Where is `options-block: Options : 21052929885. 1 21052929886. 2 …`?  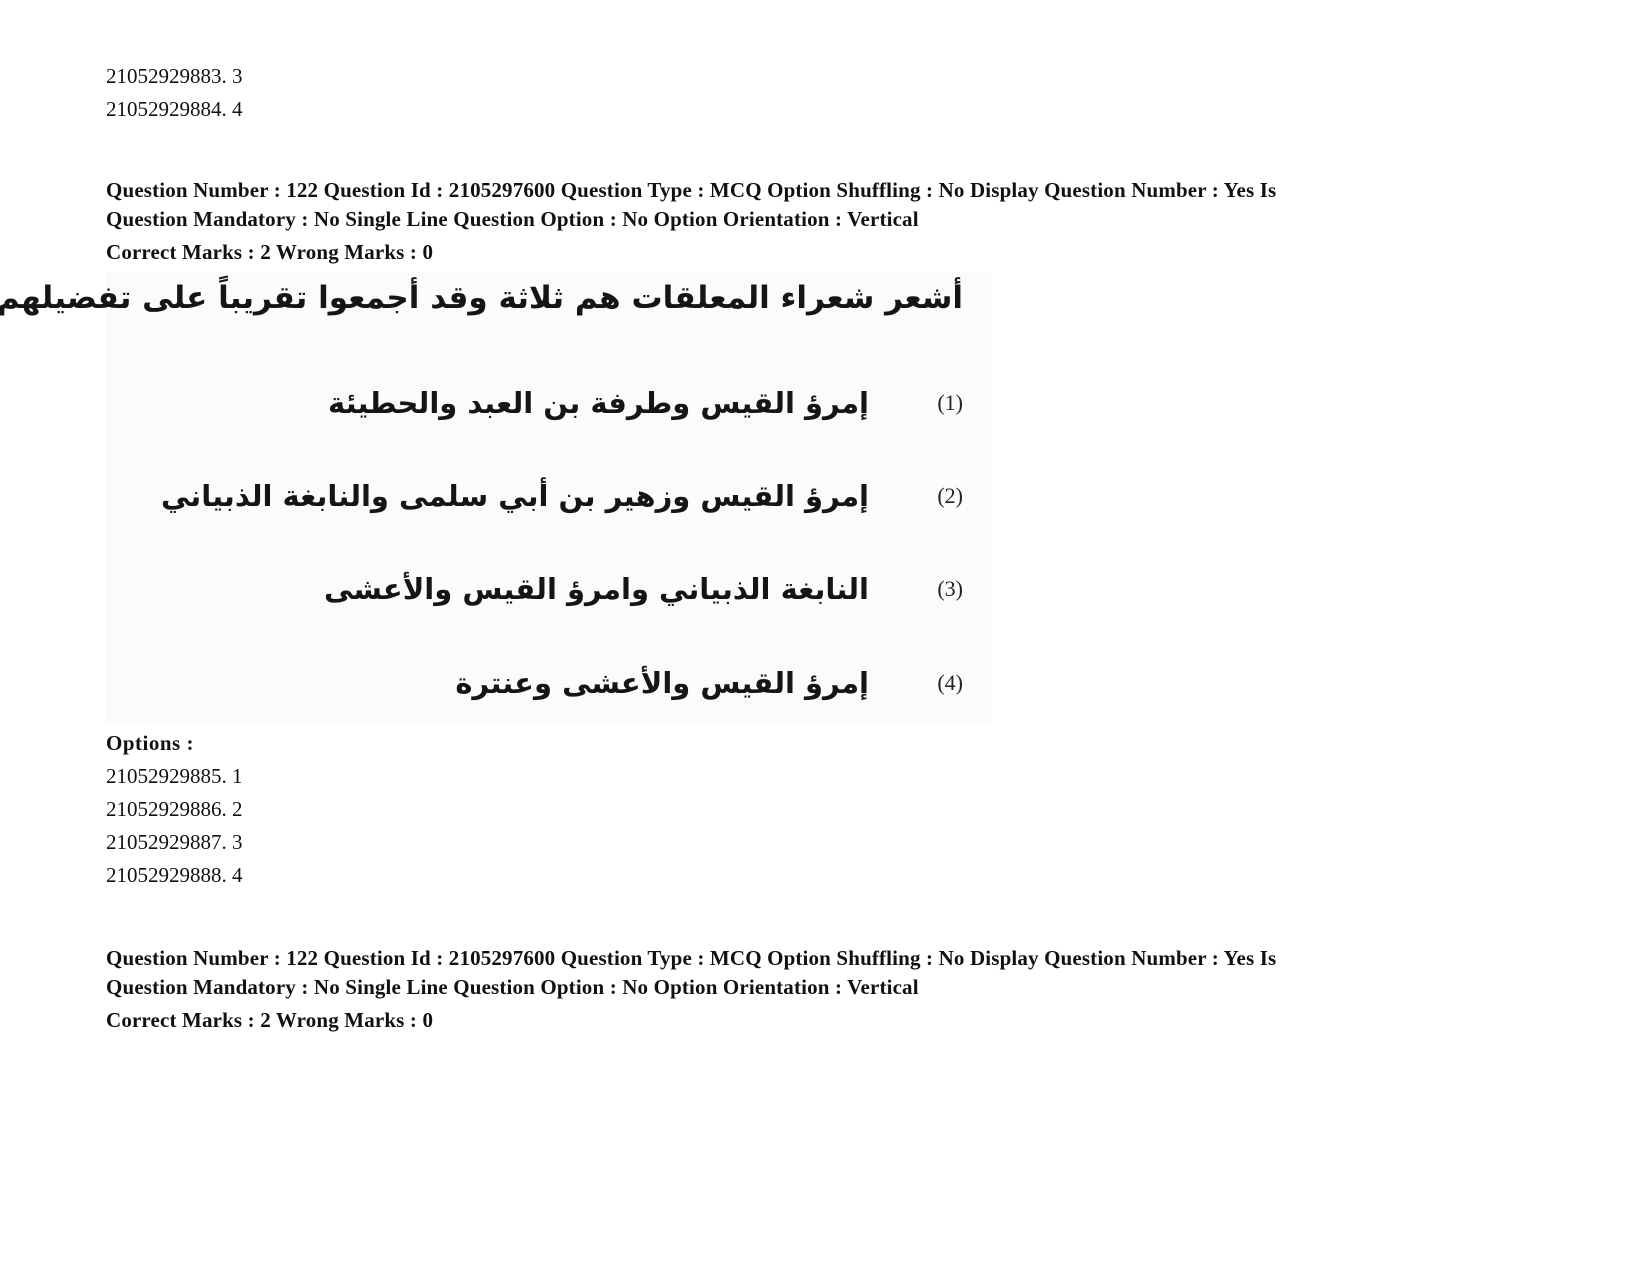 options-block: Options : 21052929885. 1 21052929886. 2 … is located at coordinates (174, 809).